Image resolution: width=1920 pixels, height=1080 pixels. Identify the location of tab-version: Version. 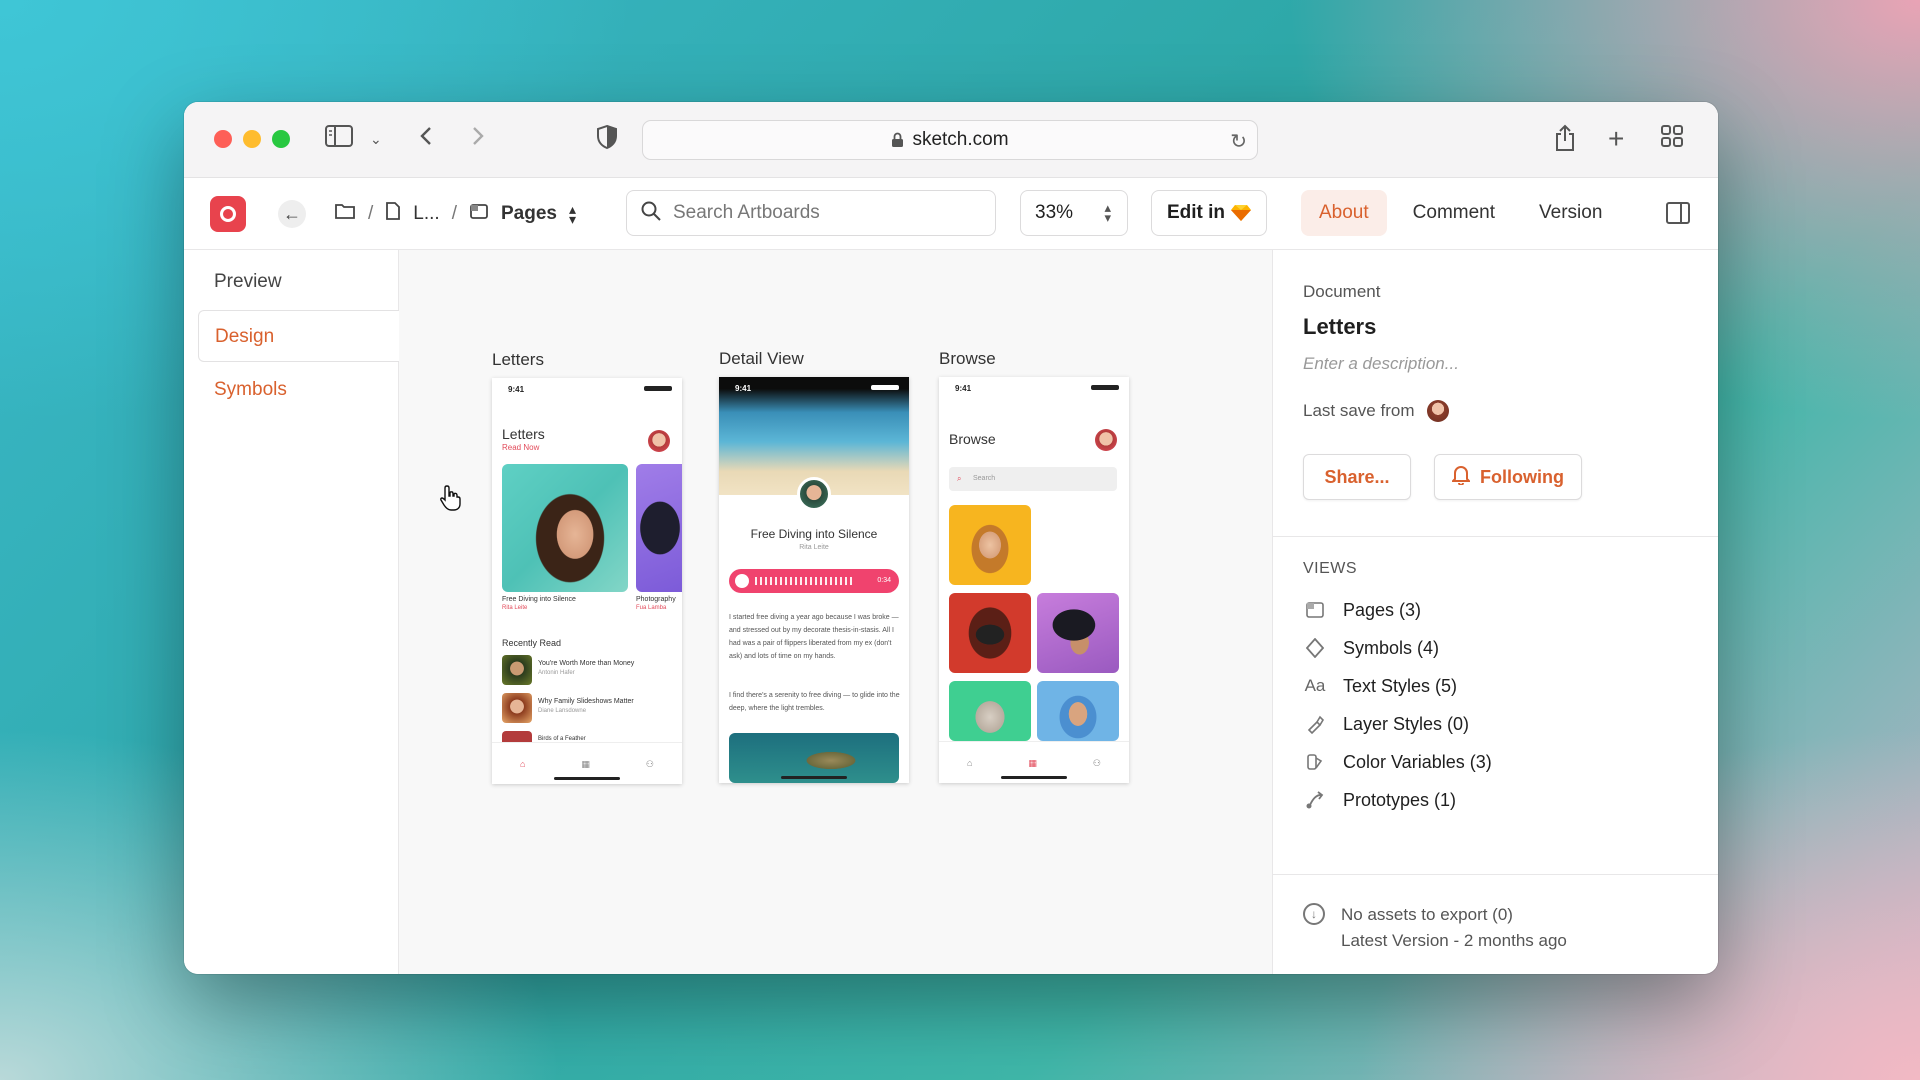
(1570, 213).